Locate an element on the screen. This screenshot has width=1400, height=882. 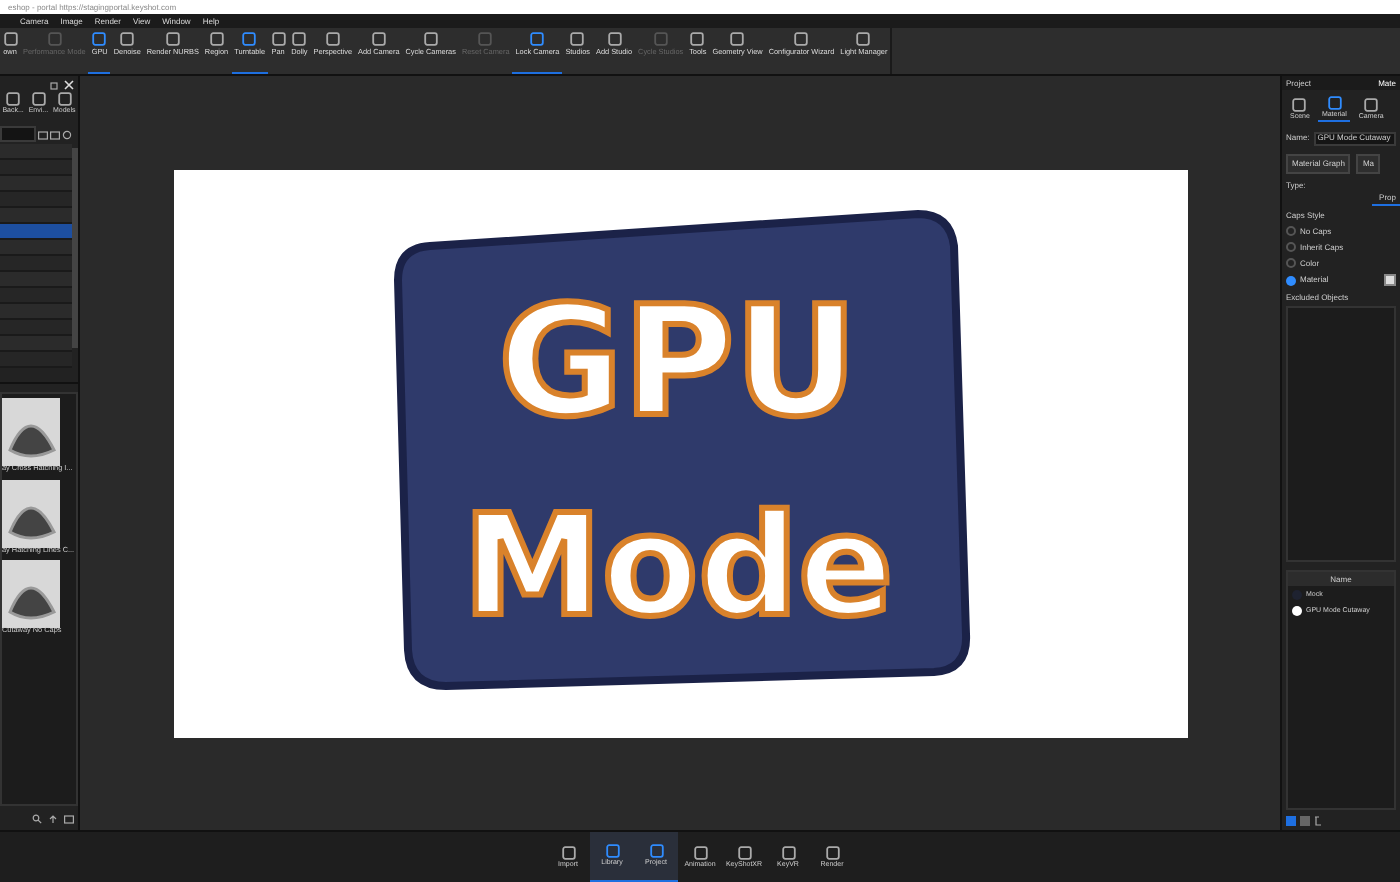
restore-icon is located at coordinates (55, 84).